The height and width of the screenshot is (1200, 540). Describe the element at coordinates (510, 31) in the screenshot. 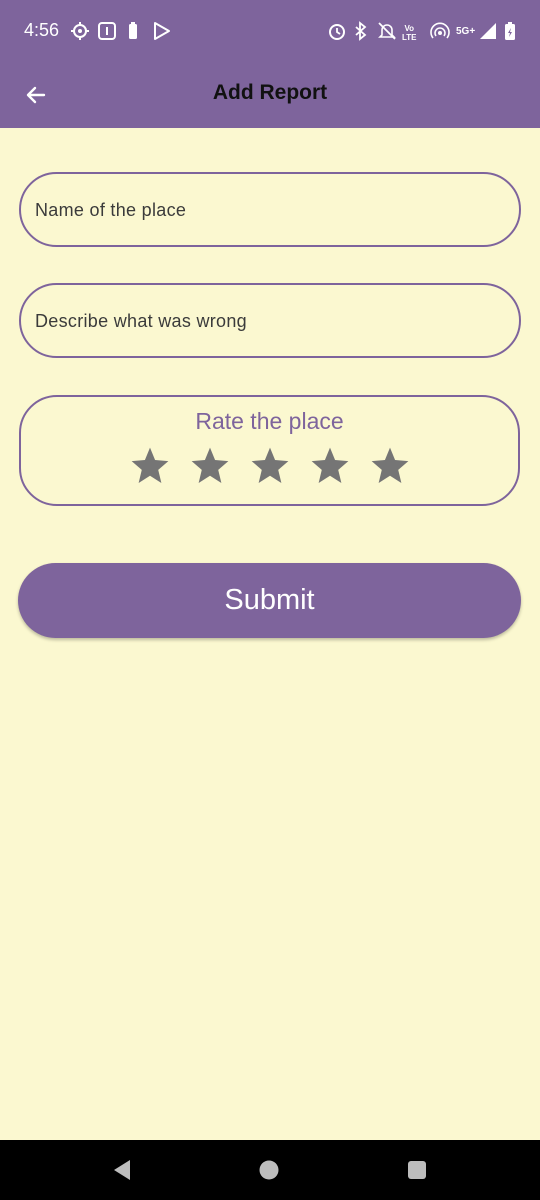

I see `battery-icon` at that location.